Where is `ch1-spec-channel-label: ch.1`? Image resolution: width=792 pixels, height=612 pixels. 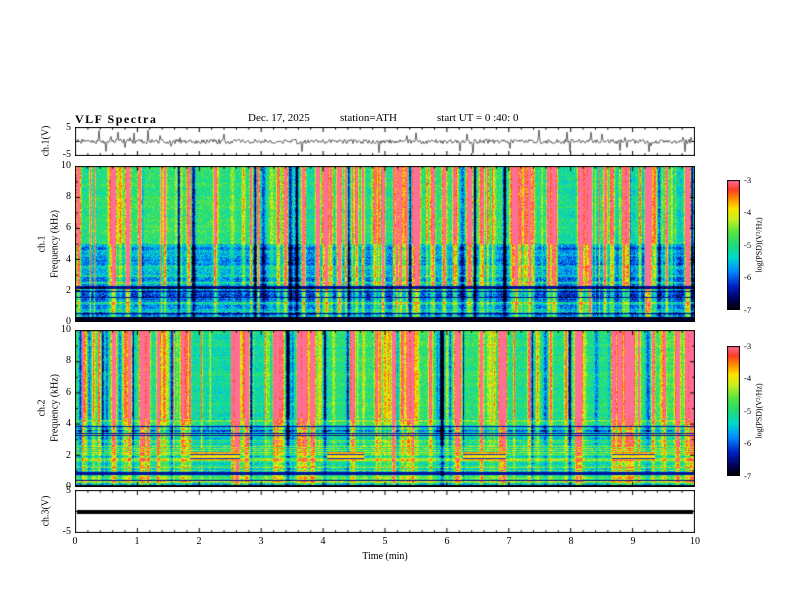 ch1-spec-channel-label: ch.1 is located at coordinates (42, 244).